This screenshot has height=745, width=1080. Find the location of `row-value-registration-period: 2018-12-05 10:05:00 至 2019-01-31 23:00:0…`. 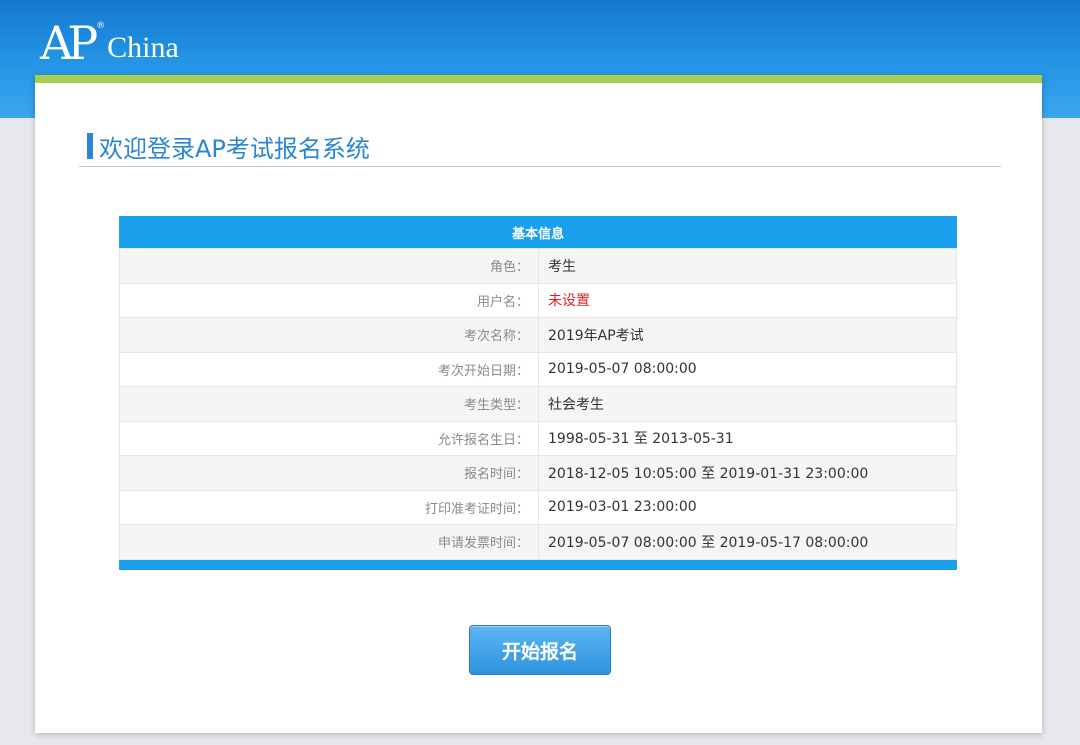

row-value-registration-period: 2018-12-05 10:05:00 至 2019-01-31 23:00:0… is located at coordinates (747, 473).